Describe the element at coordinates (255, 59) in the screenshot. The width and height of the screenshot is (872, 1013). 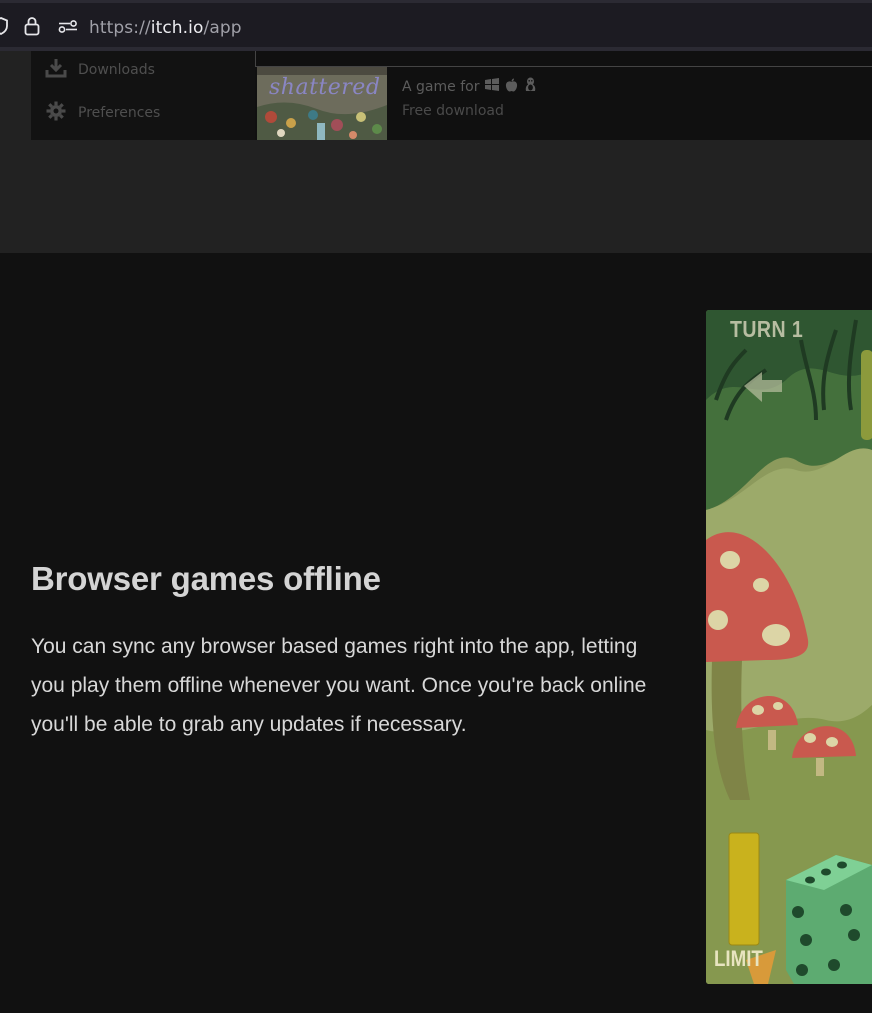
I see `panel-border` at that location.